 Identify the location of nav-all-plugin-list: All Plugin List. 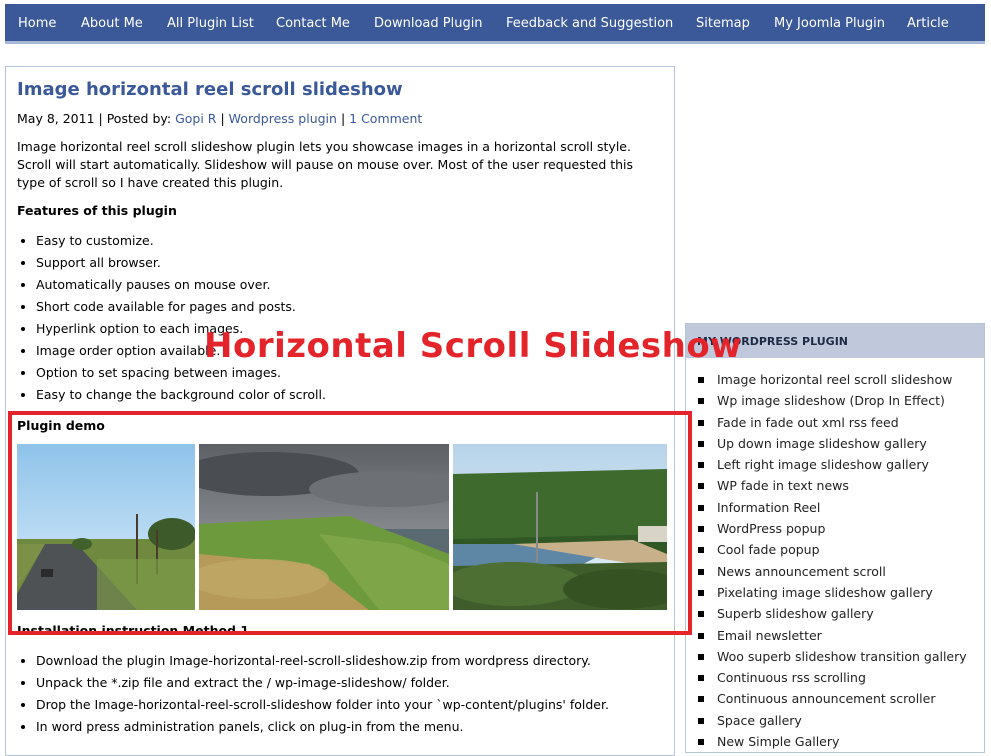
(210, 23).